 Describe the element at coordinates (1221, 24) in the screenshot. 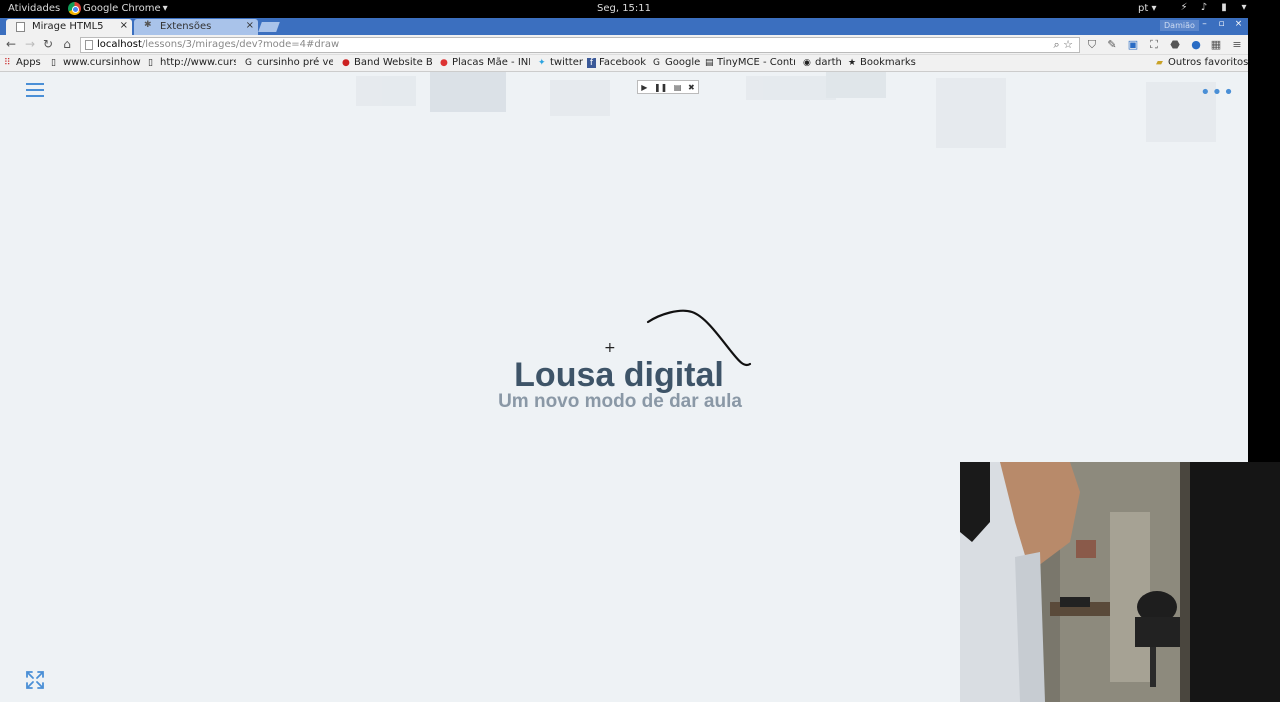

I see `maximize-icon: ▫` at that location.